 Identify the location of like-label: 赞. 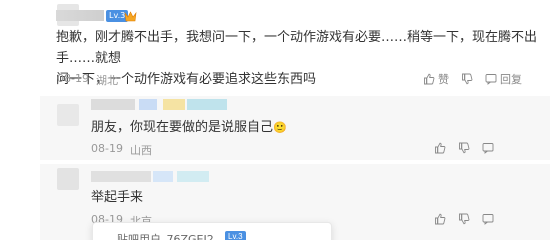
(443, 79).